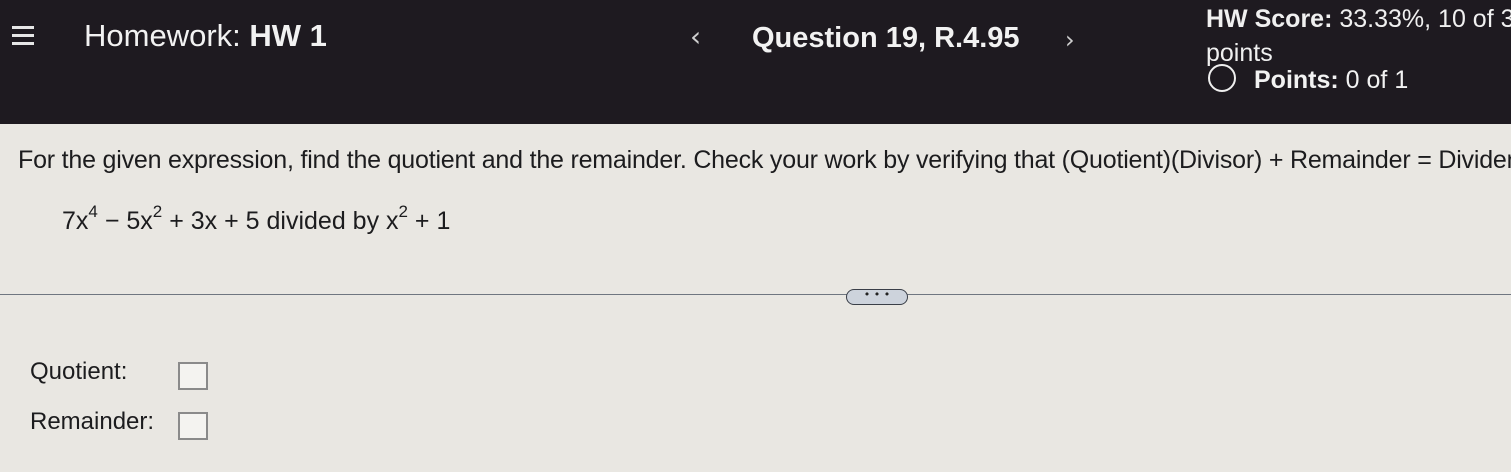  I want to click on hw-score: HW Score: 33.33%, 10 of 3 points, so click(1358, 36).